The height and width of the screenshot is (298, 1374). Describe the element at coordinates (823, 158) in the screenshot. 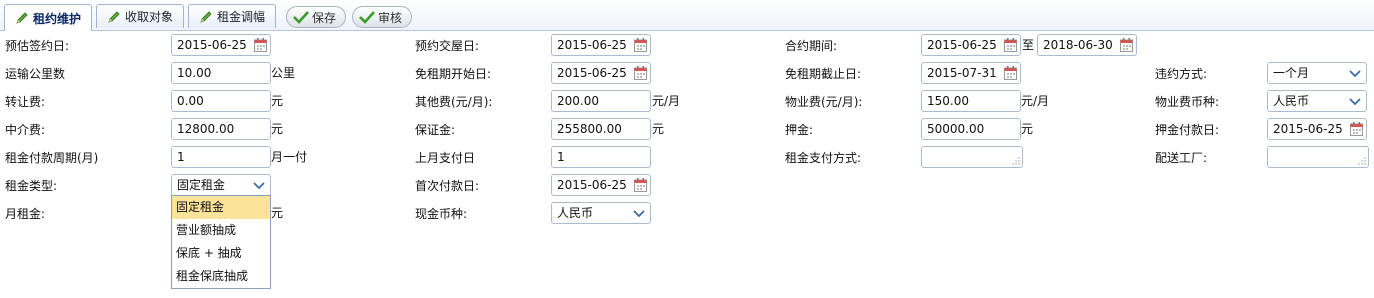

I see `rent-pay-method-label: 租金支付方式:` at that location.